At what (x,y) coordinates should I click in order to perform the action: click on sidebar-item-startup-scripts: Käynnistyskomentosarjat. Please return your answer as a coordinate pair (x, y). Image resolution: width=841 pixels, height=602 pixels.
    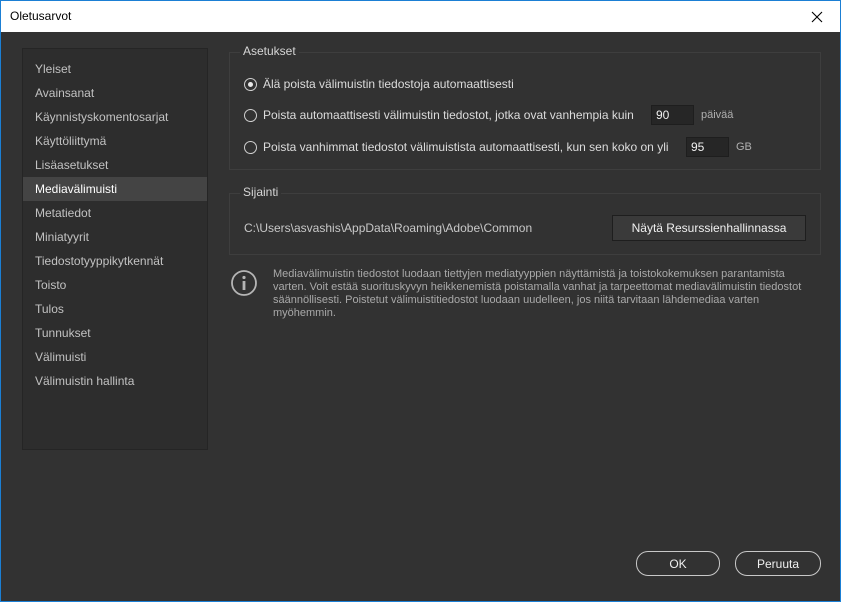
    Looking at the image, I should click on (115, 117).